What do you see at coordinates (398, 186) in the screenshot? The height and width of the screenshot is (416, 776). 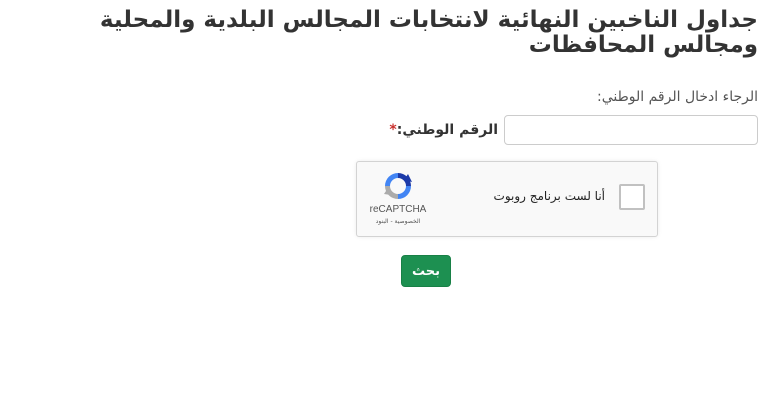 I see `recaptcha-icon` at bounding box center [398, 186].